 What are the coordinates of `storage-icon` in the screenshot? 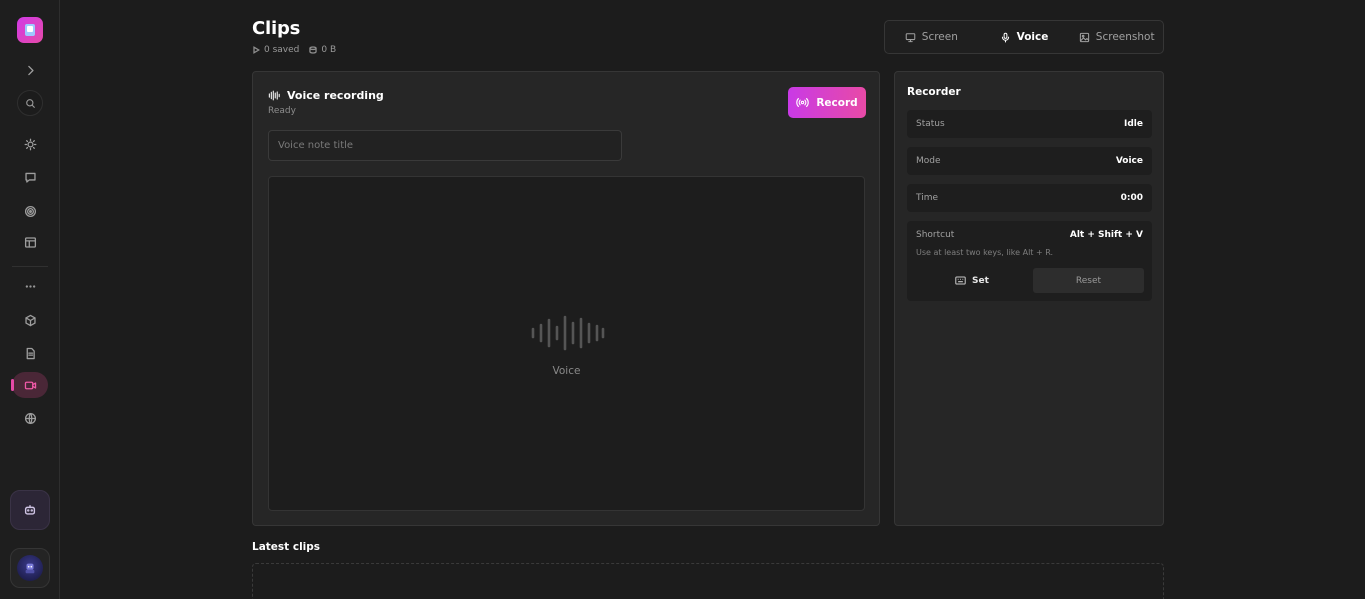 It's located at (313, 50).